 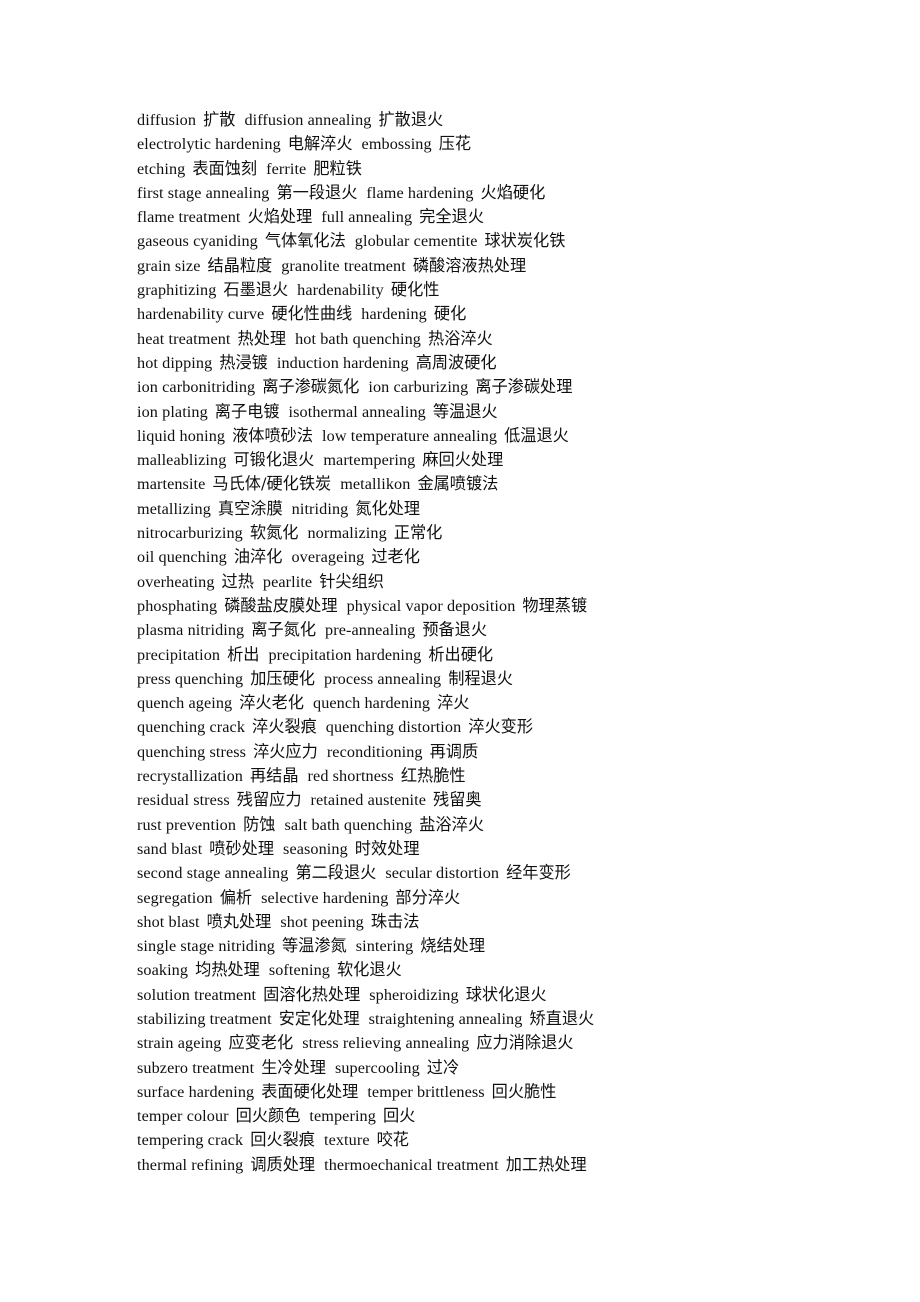 I want to click on glossary-term-english: secular distortion, so click(x=442, y=873).